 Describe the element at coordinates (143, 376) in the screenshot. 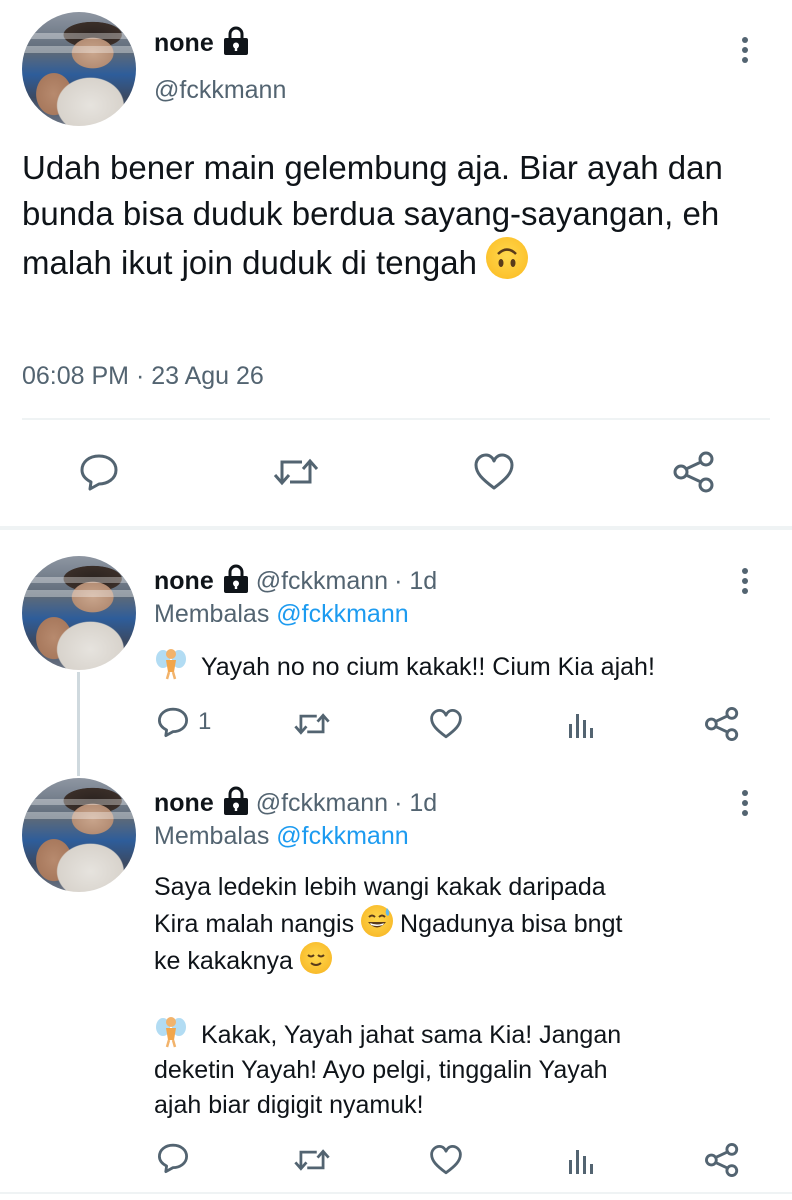

I see `tweet-timestamp: 06:08 PM · 23 Agu 26` at that location.